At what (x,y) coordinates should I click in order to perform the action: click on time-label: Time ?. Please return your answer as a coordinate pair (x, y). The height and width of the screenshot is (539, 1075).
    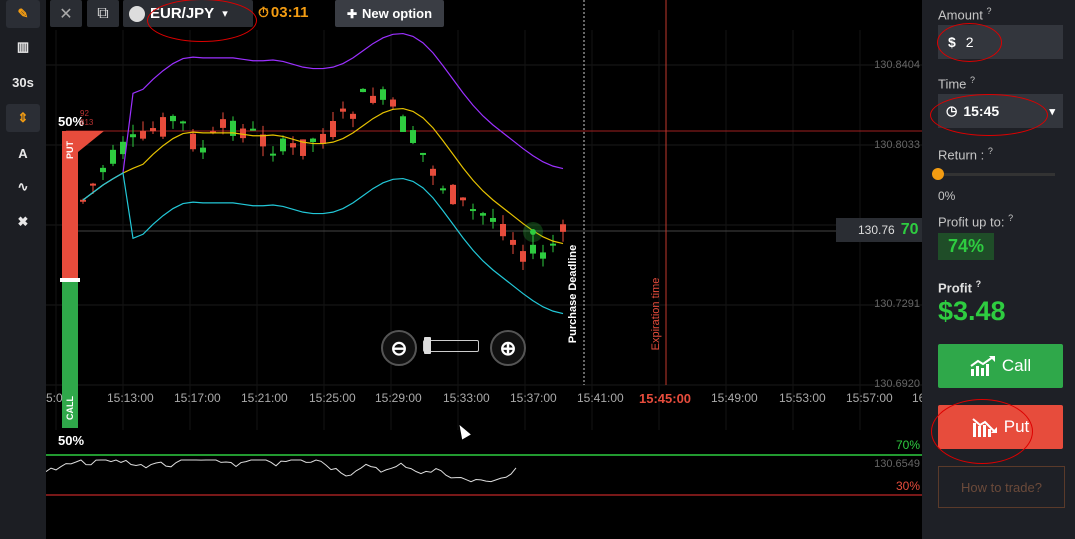
    Looking at the image, I should click on (956, 83).